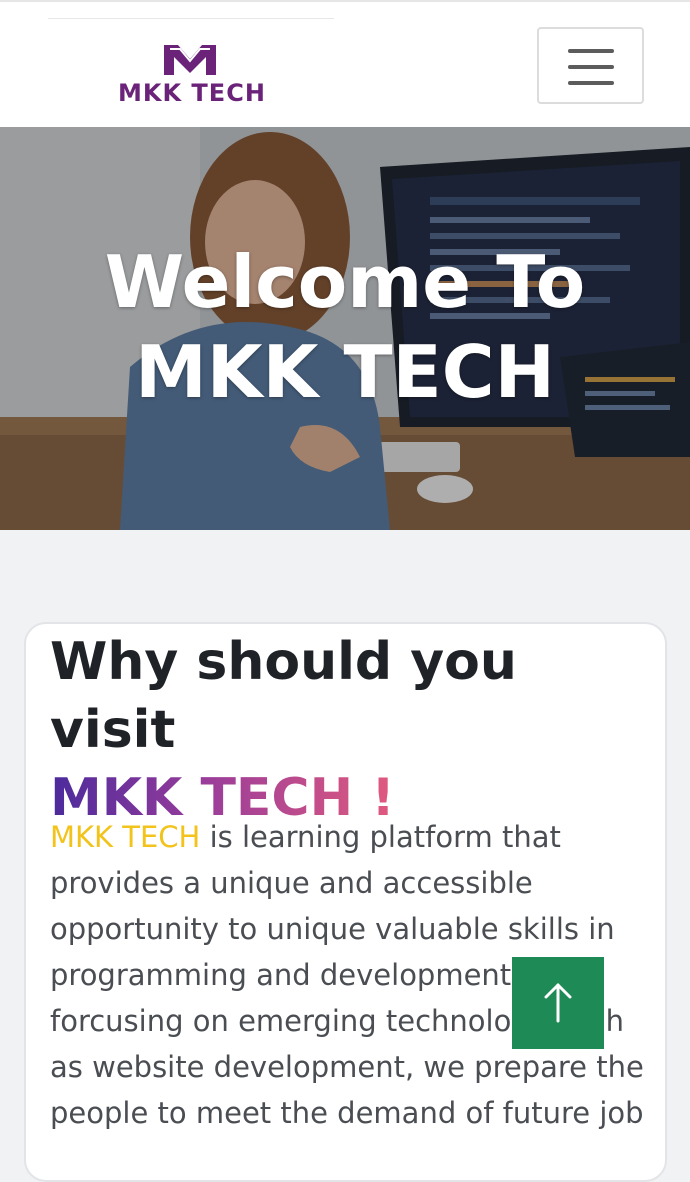 The height and width of the screenshot is (1182, 690). I want to click on hero-title-line2: MKK TECH, so click(345, 372).